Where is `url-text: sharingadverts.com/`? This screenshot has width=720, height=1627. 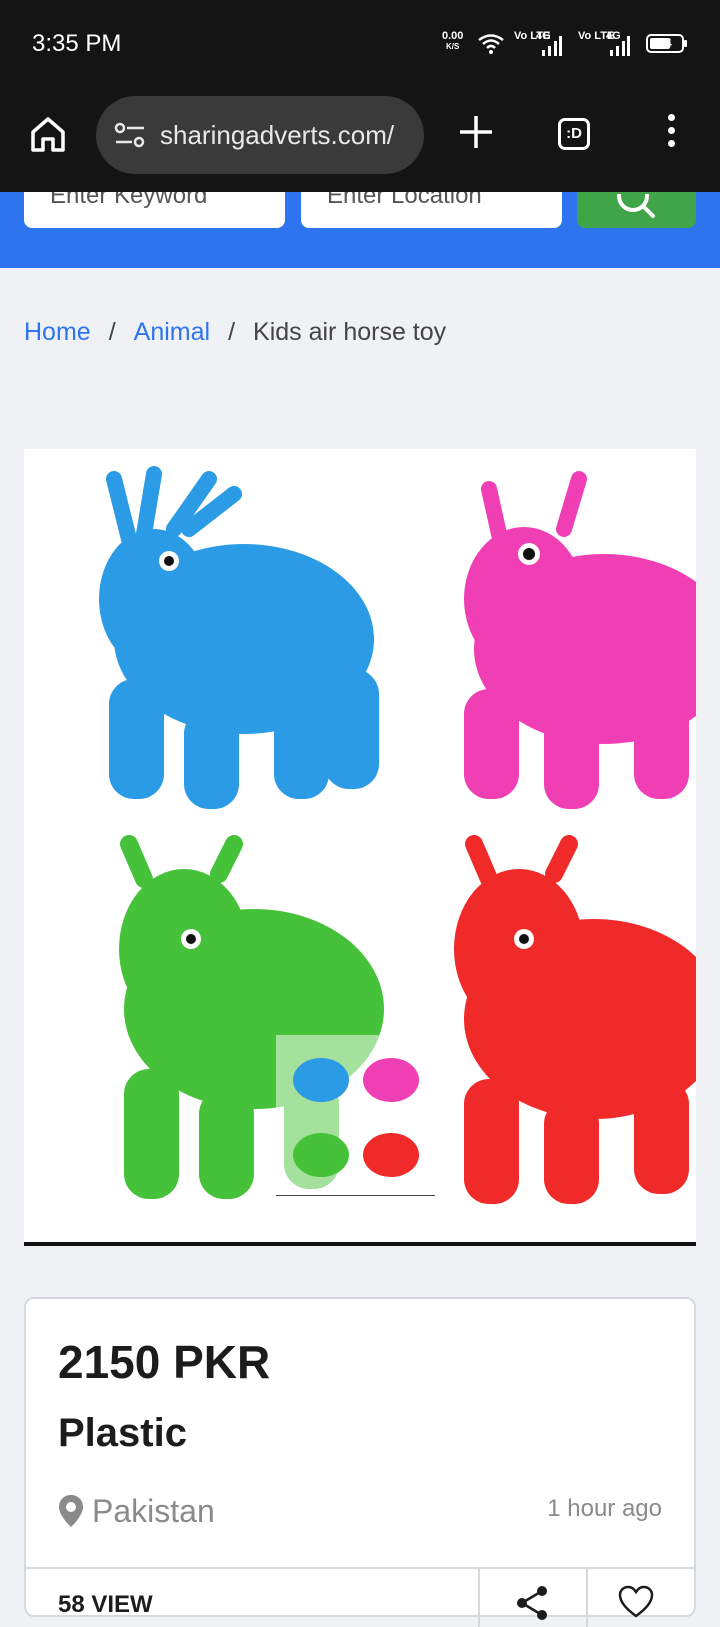
url-text: sharingadverts.com/ is located at coordinates (285, 135).